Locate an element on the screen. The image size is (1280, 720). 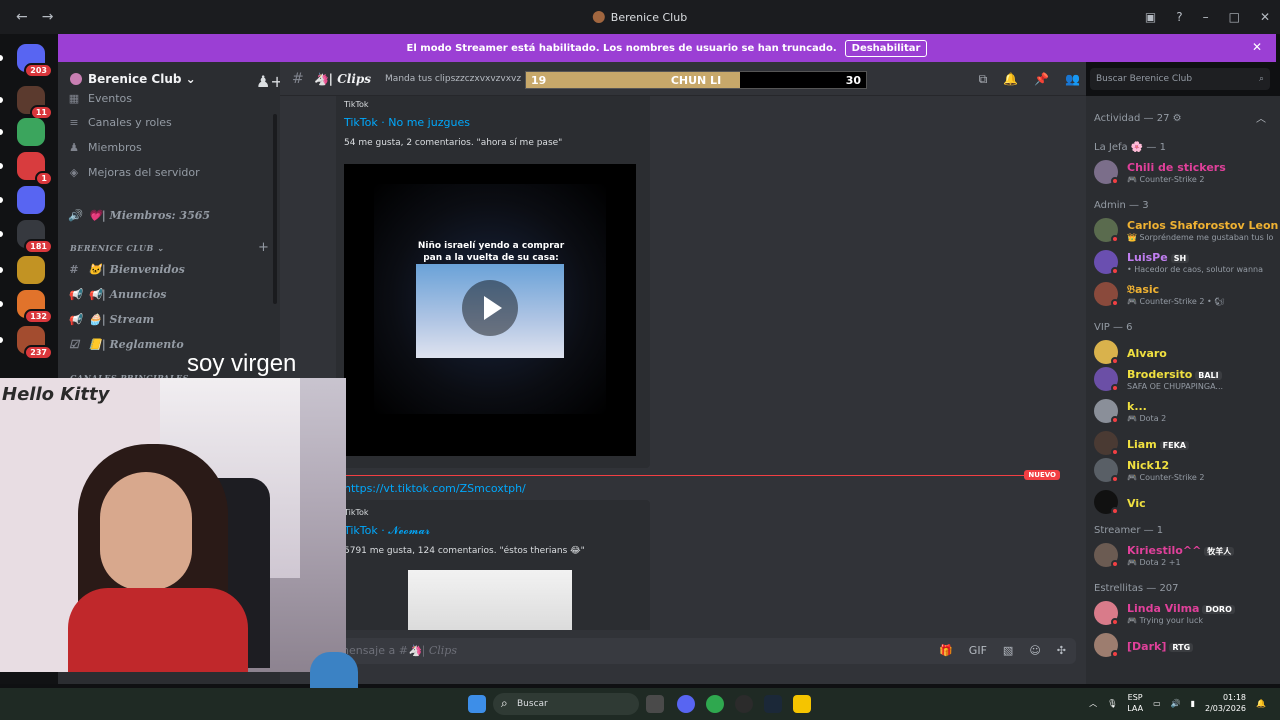
health-right-value: 30 is located at coordinates (853, 80).